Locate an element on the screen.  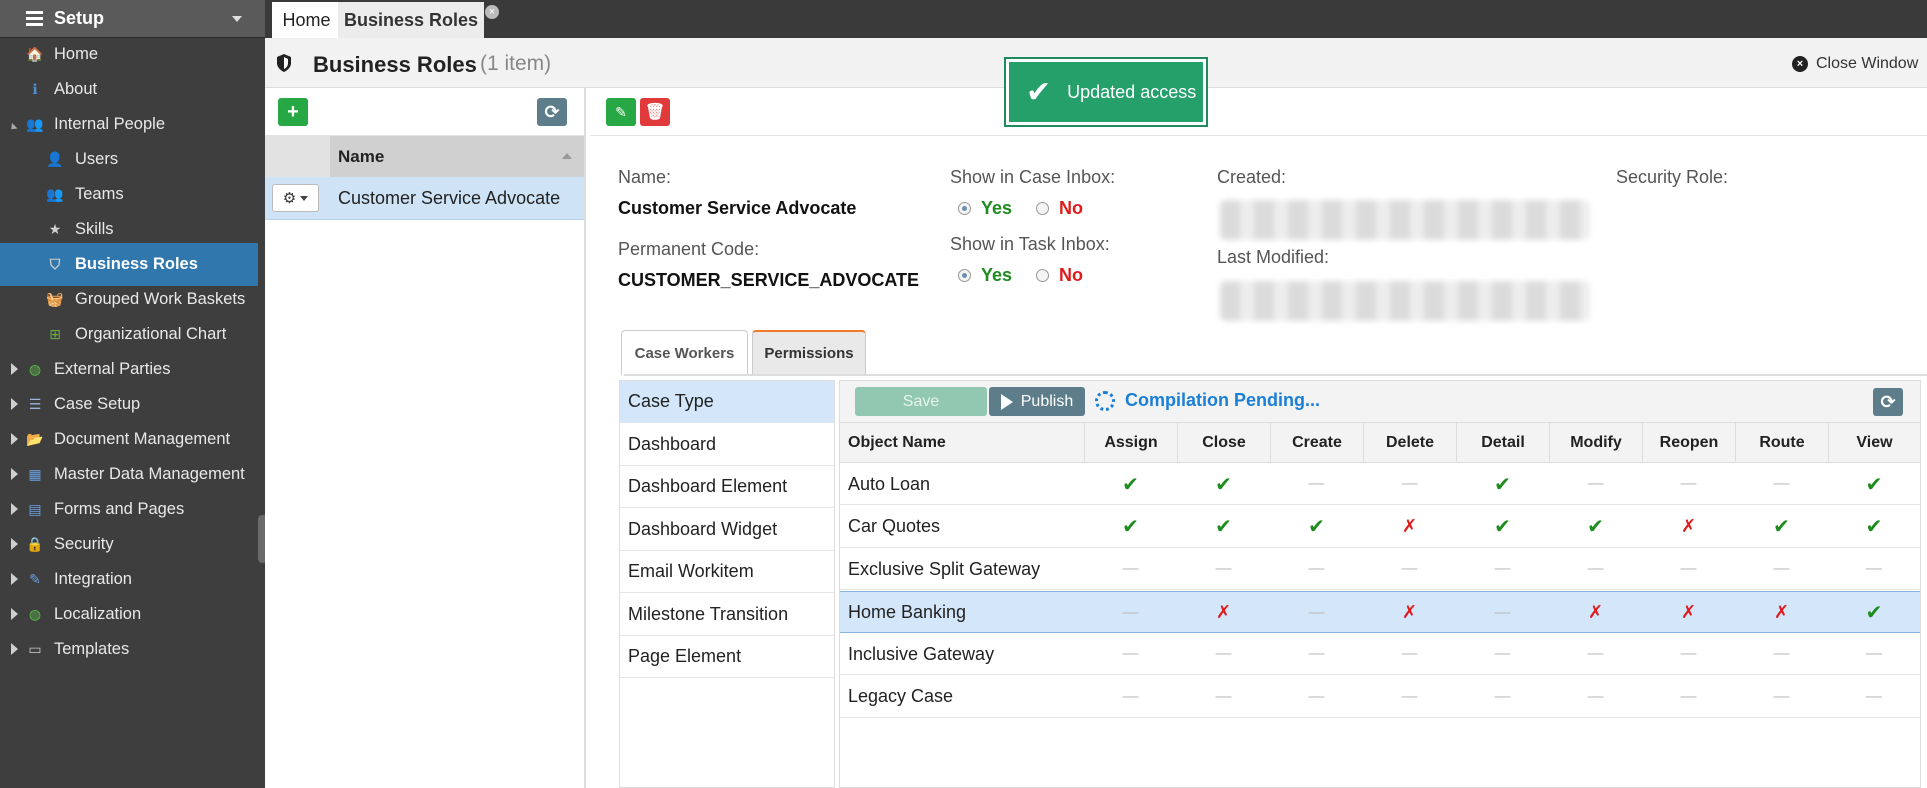
save-button: Save is located at coordinates (921, 401).